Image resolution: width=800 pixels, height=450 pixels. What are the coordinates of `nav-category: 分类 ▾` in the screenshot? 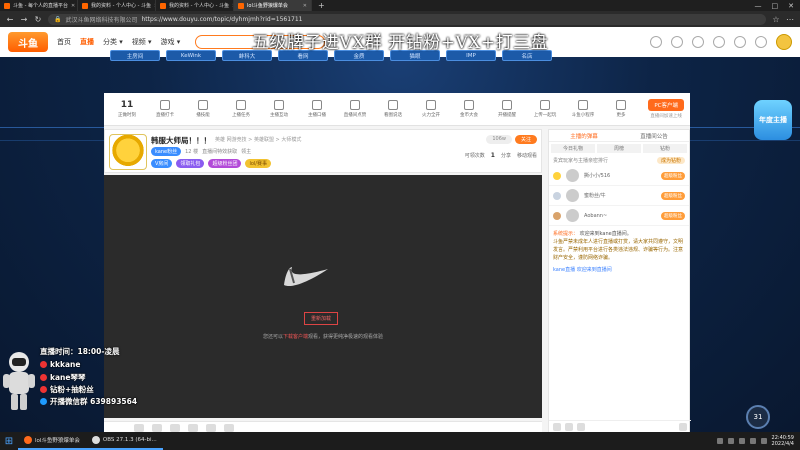 It's located at (113, 42).